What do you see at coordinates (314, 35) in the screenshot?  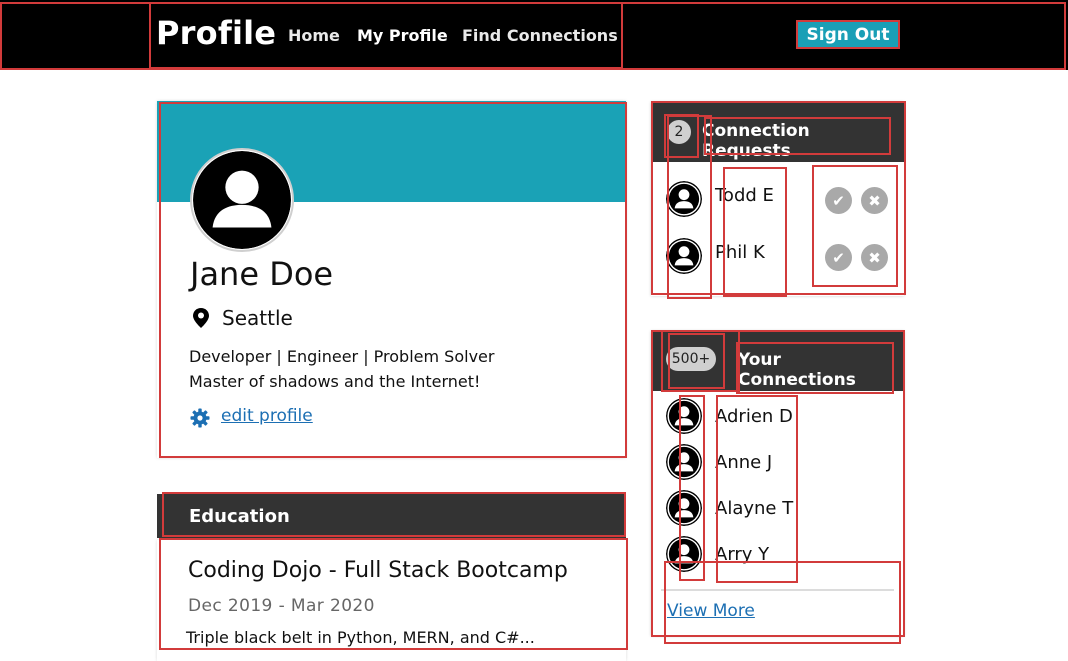 I see `nav-home-link: Home` at bounding box center [314, 35].